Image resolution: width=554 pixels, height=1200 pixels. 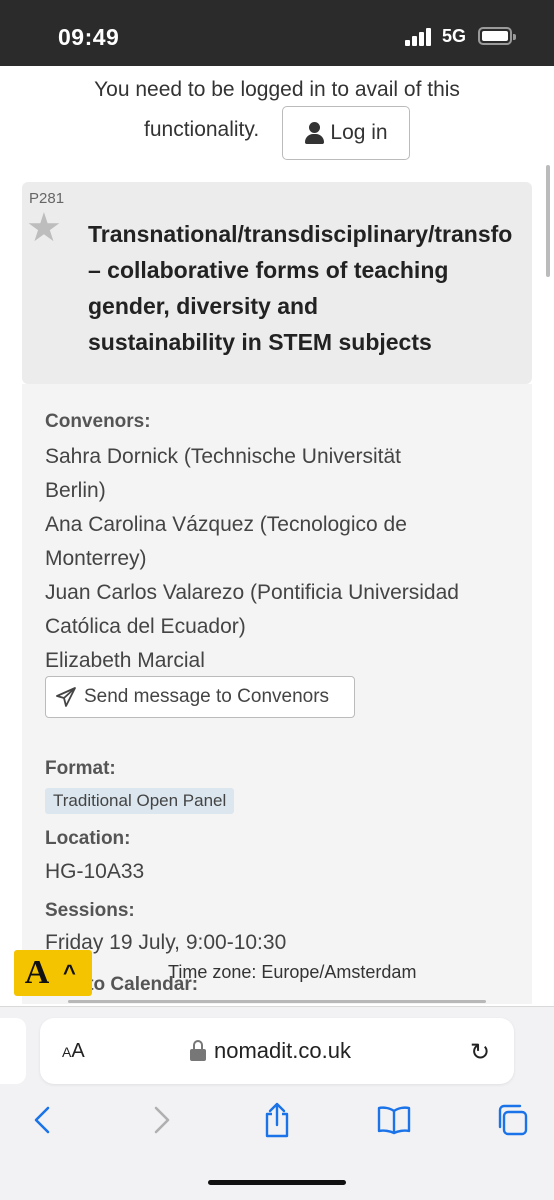 I want to click on chevron-right-icon, so click(x=162, y=1120).